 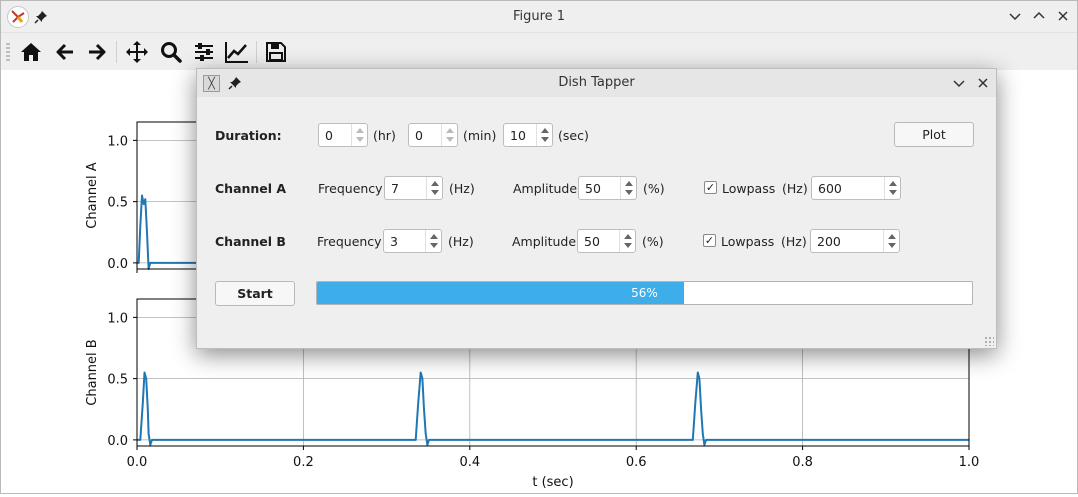 What do you see at coordinates (237, 52) in the screenshot?
I see `edit-axes-icon` at bounding box center [237, 52].